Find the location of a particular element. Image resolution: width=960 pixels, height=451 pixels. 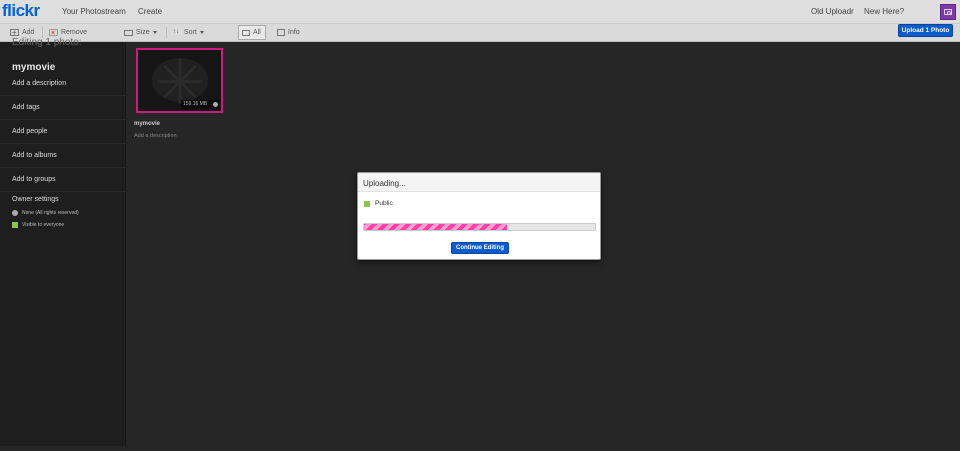

flickr-logo: flickr is located at coordinates (21, 11).